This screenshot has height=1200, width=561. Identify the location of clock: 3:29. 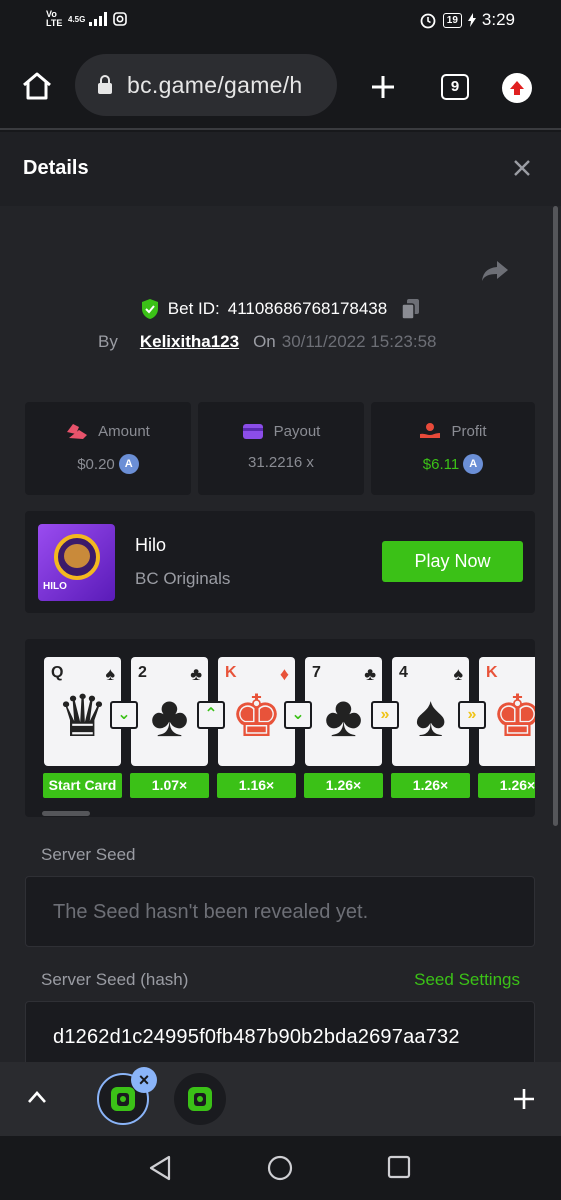
(498, 19).